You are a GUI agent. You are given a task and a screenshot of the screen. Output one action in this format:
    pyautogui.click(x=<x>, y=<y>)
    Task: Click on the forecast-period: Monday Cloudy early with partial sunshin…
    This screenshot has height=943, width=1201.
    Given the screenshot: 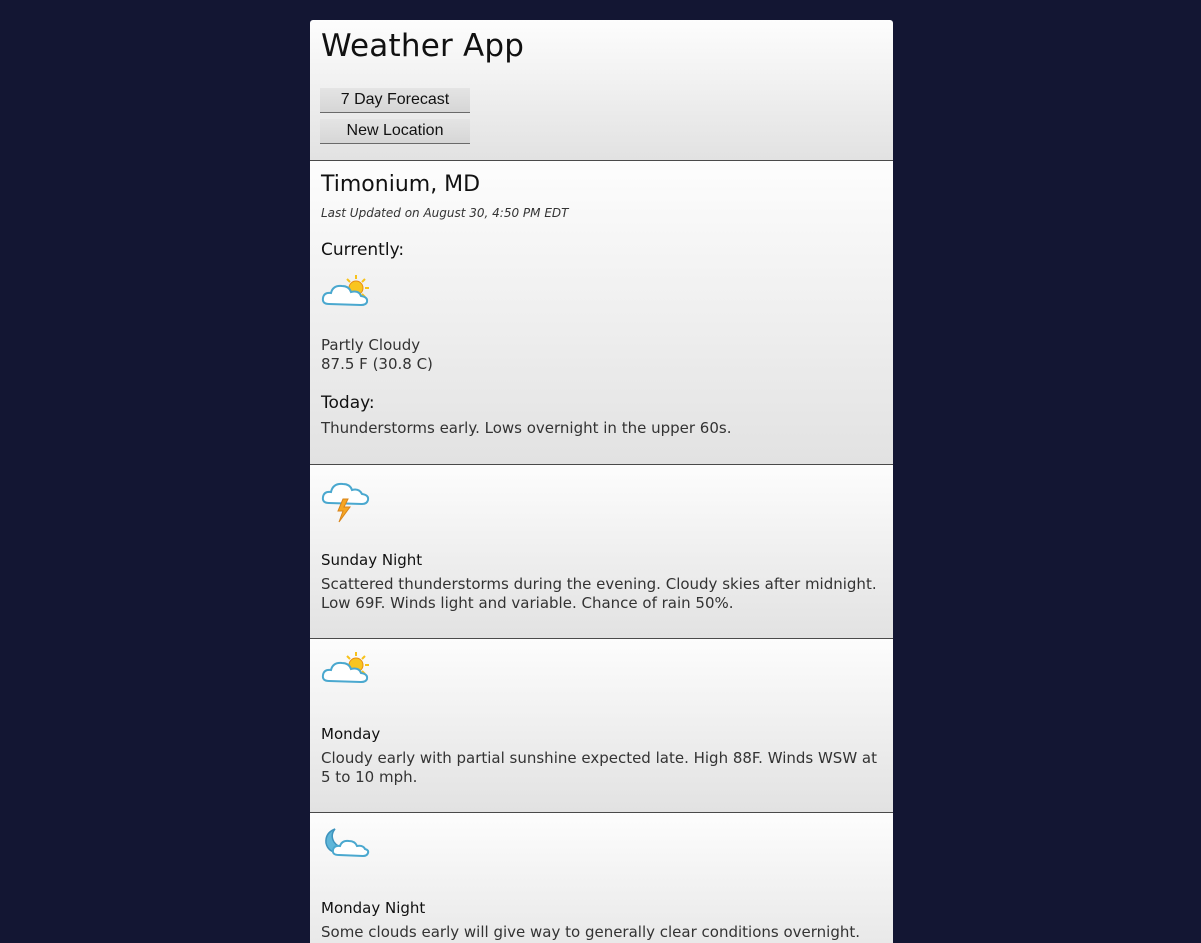 What is the action you would take?
    pyautogui.click(x=601, y=726)
    